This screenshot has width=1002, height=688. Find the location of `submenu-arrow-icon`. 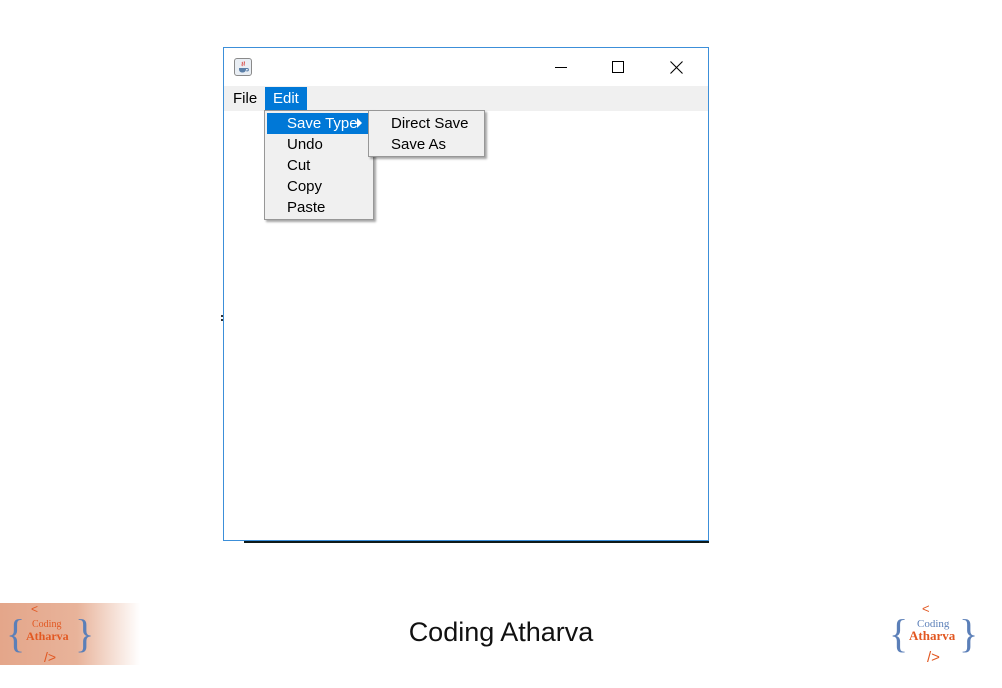

submenu-arrow-icon is located at coordinates (359, 123).